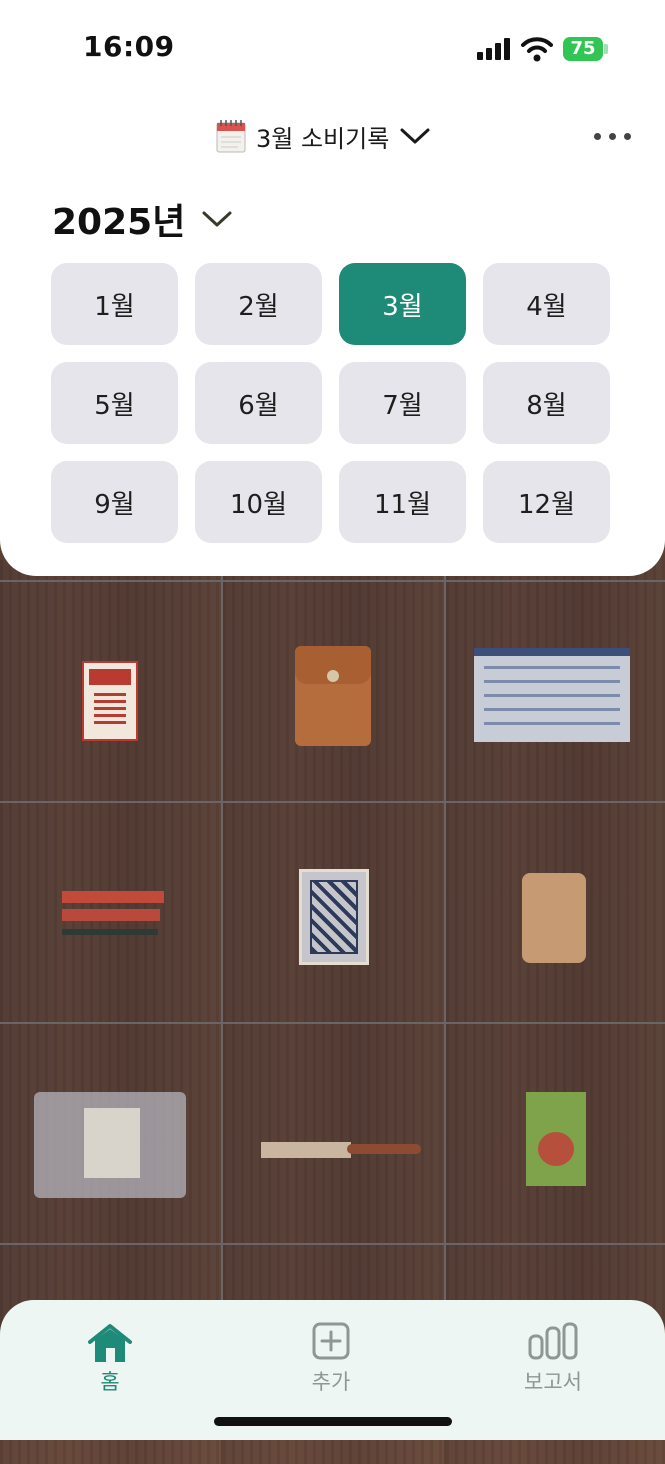 The width and height of the screenshot is (665, 1464). What do you see at coordinates (113, 919) in the screenshot?
I see `pencils-image` at bounding box center [113, 919].